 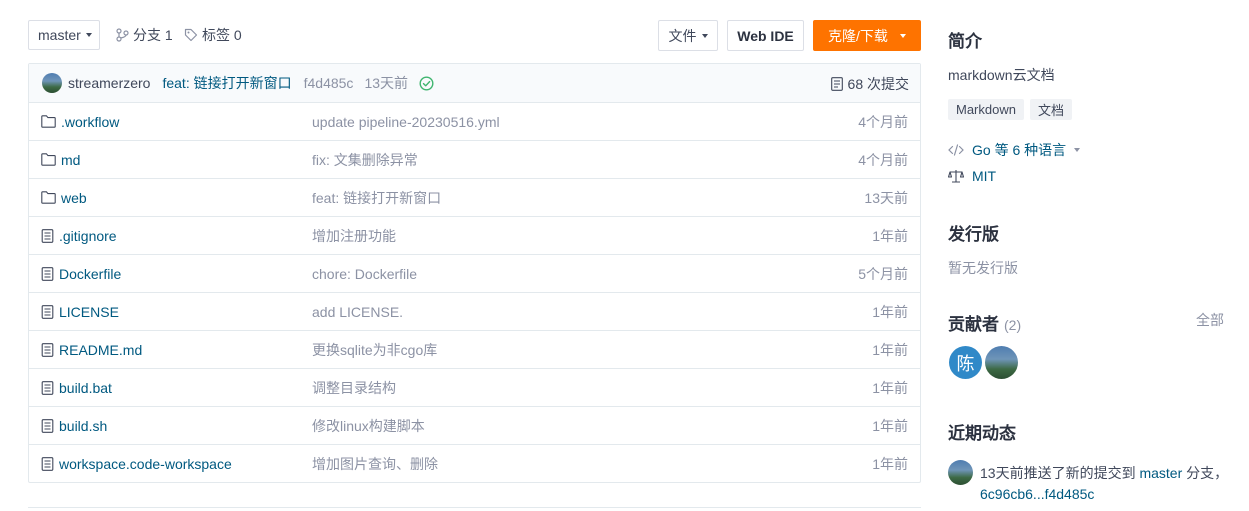 I want to click on branch-icon, so click(x=122, y=35).